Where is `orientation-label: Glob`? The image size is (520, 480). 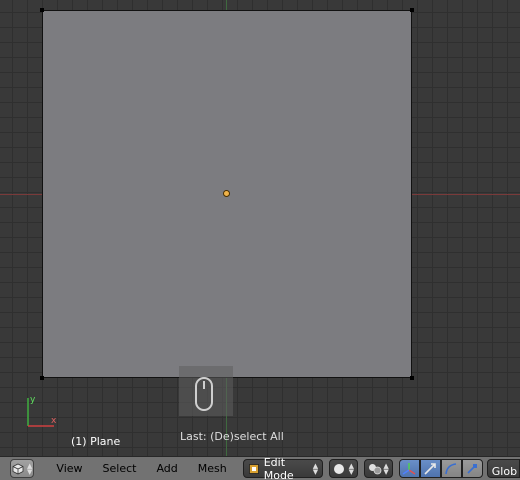
orientation-label: Glob is located at coordinates (504, 471).